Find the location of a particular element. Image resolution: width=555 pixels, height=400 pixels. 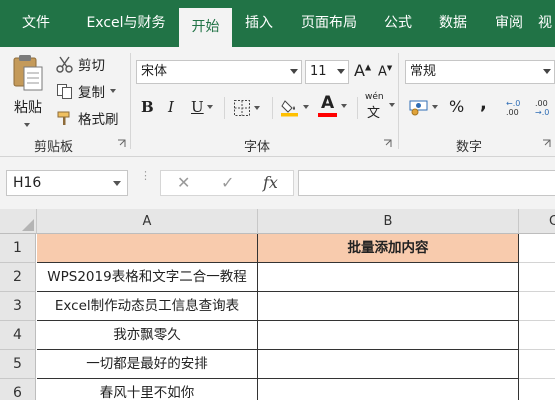

underline-dropdown-arrow is located at coordinates (209, 107).